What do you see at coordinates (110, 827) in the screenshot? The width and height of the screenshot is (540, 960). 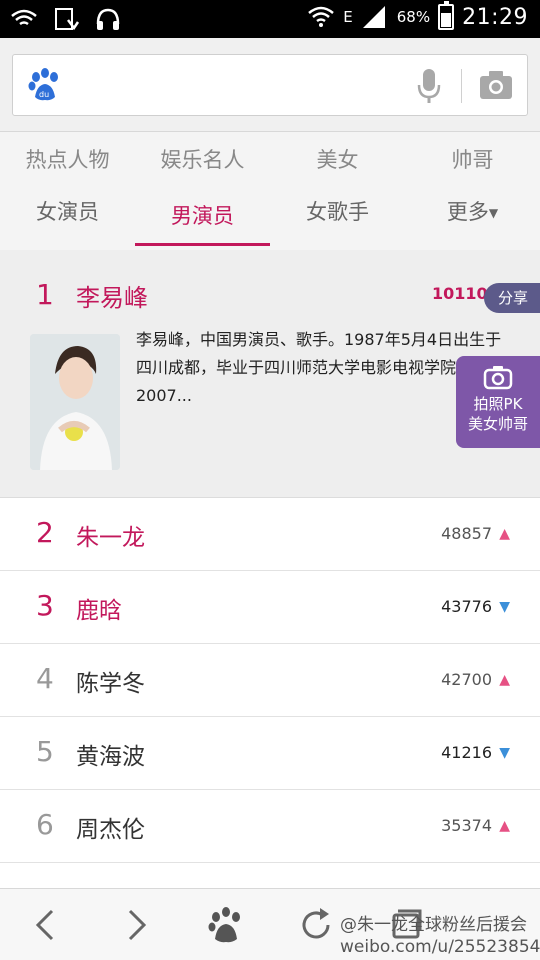 I see `rank-name: 周杰伦` at bounding box center [110, 827].